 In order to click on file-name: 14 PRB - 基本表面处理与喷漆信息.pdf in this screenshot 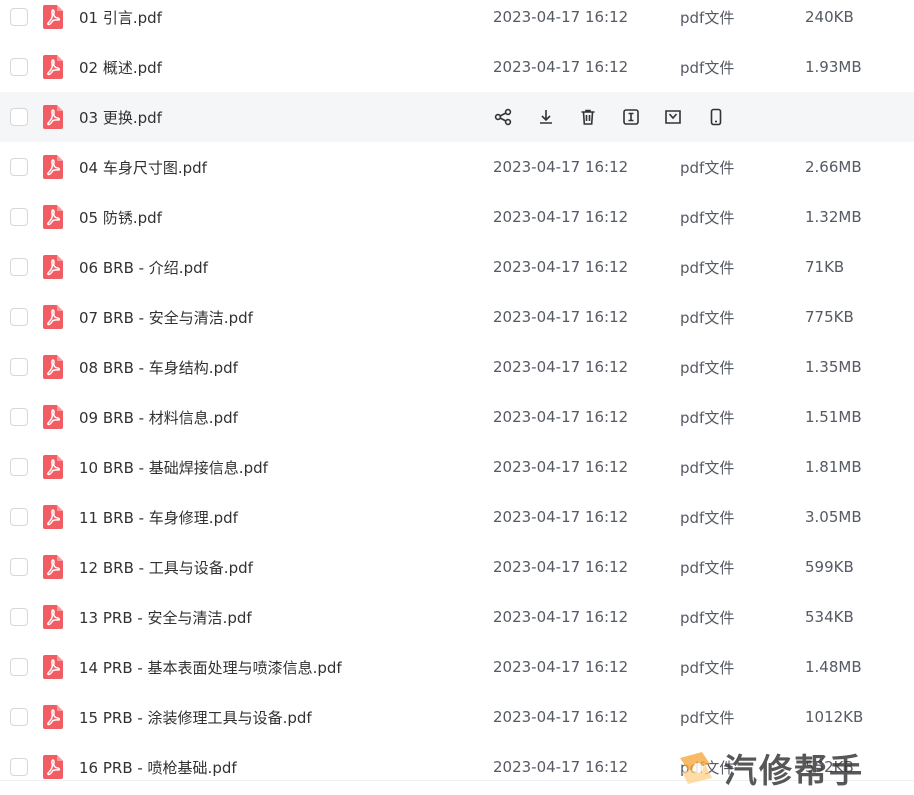, I will do `click(210, 667)`.